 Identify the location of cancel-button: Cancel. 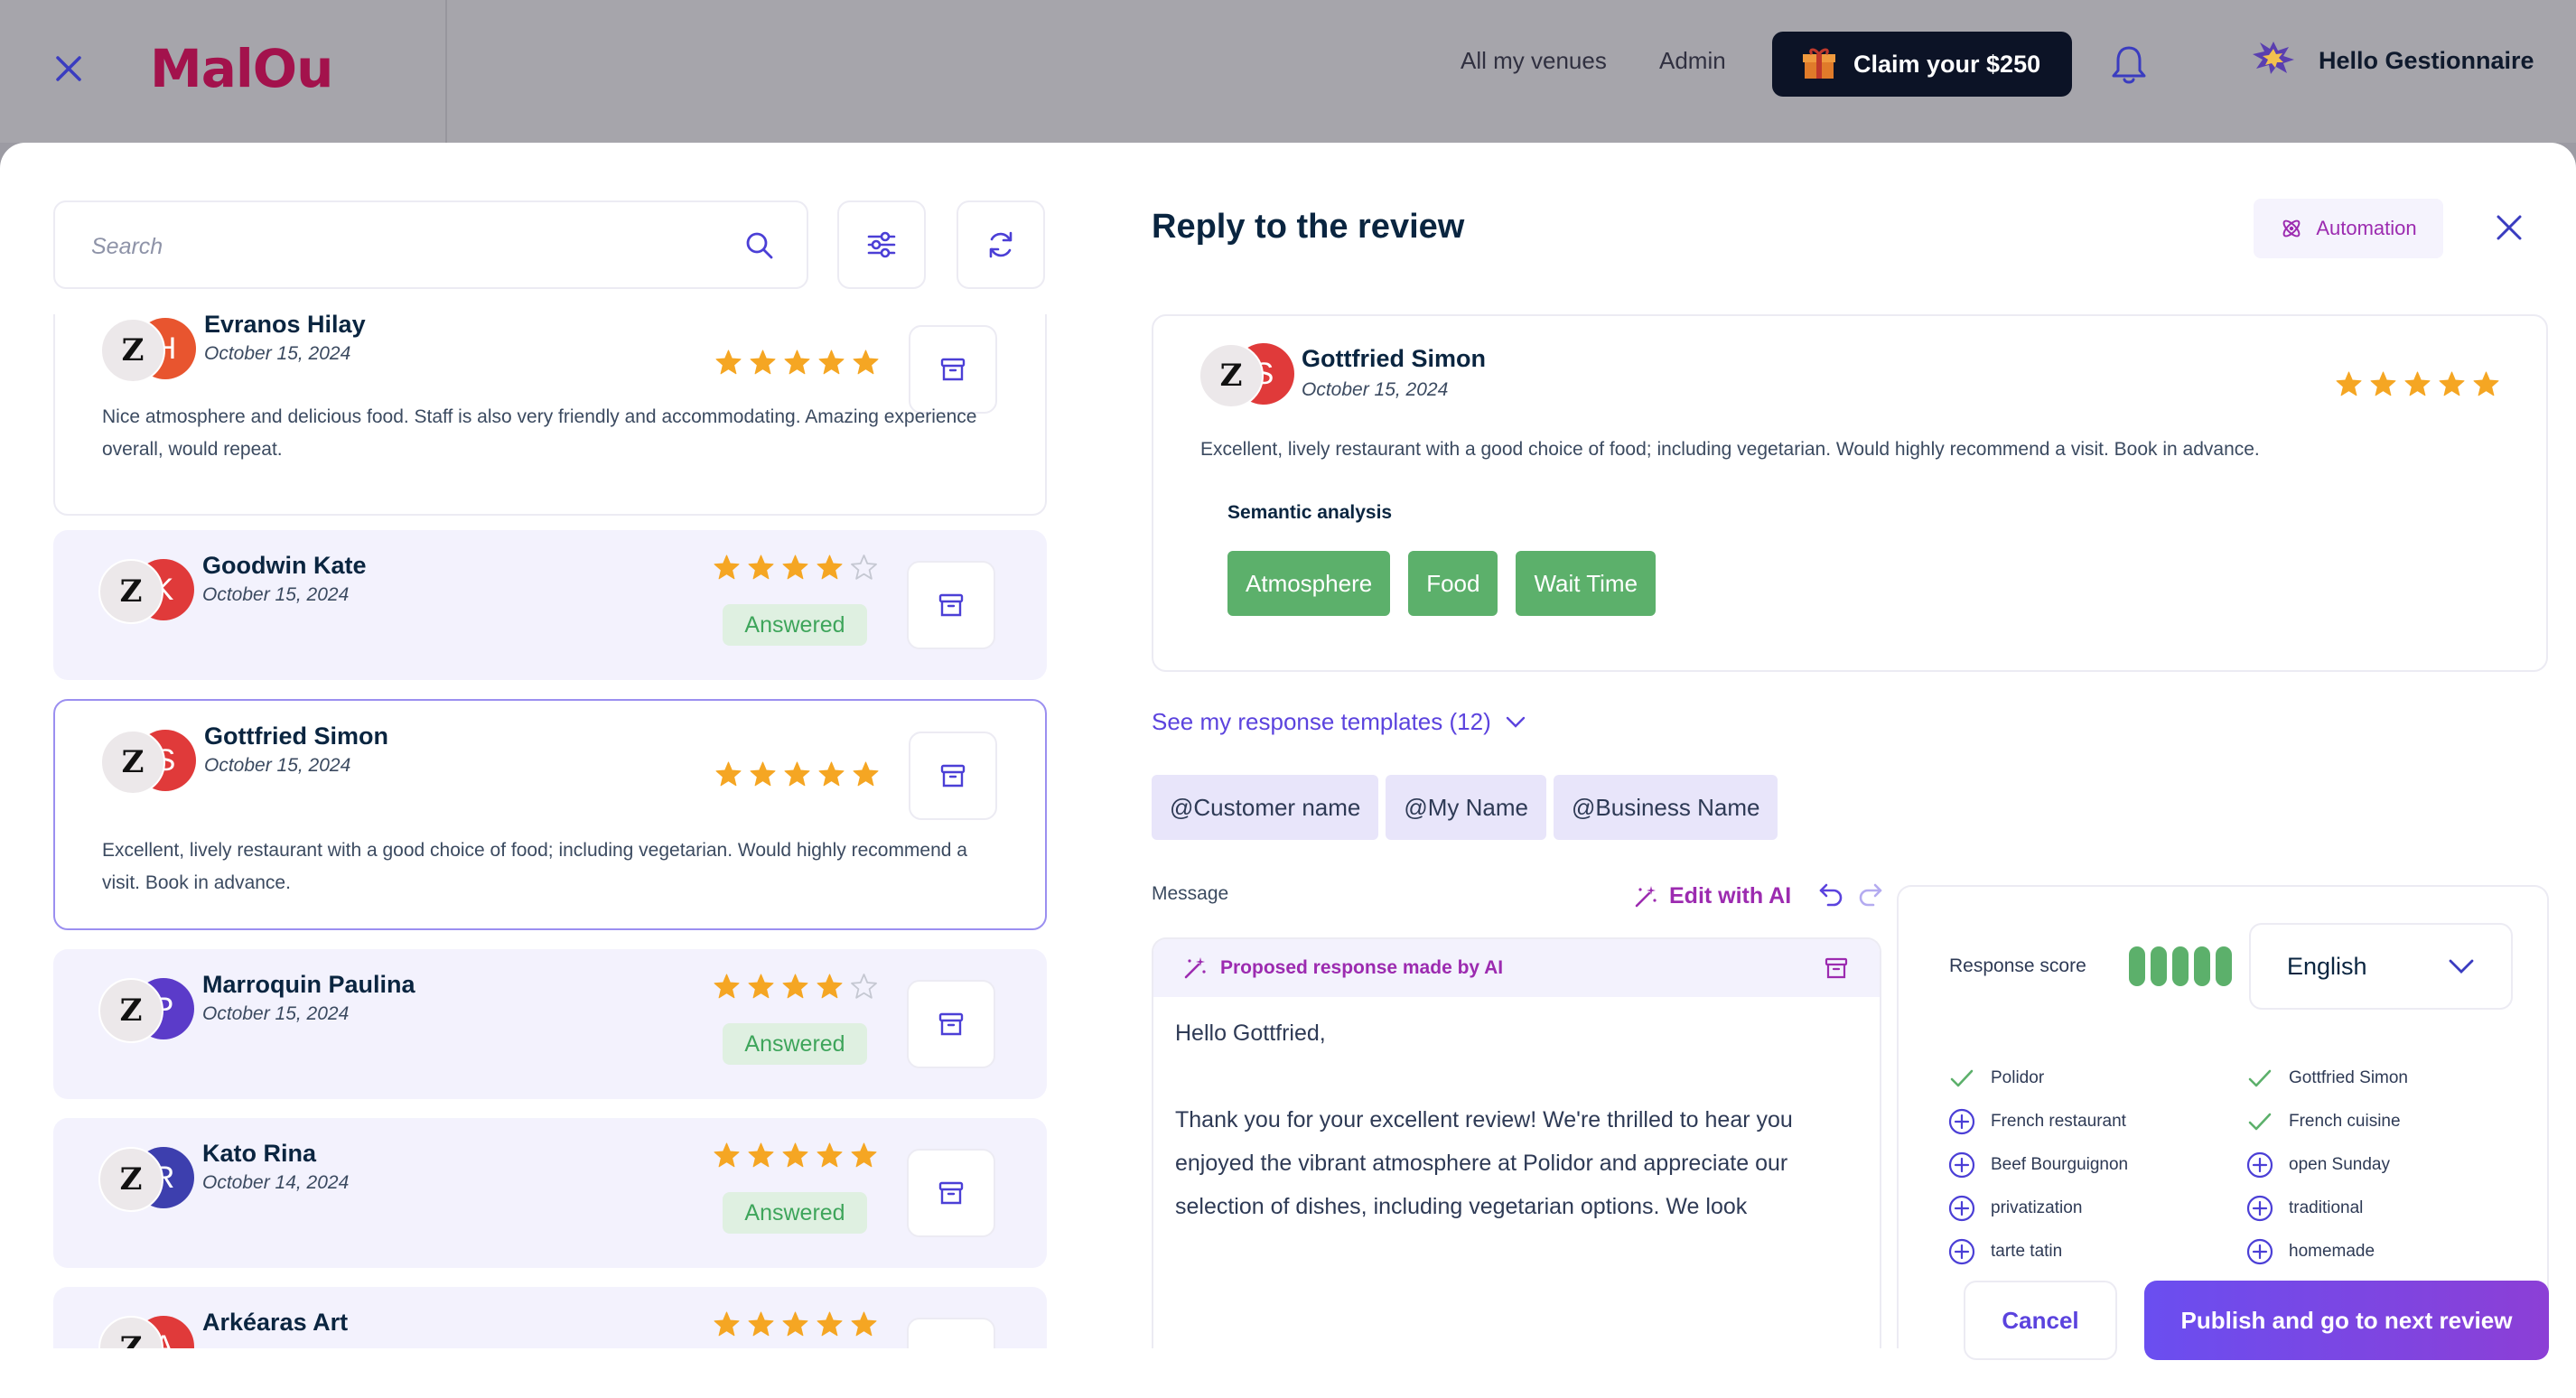
(2040, 1320).